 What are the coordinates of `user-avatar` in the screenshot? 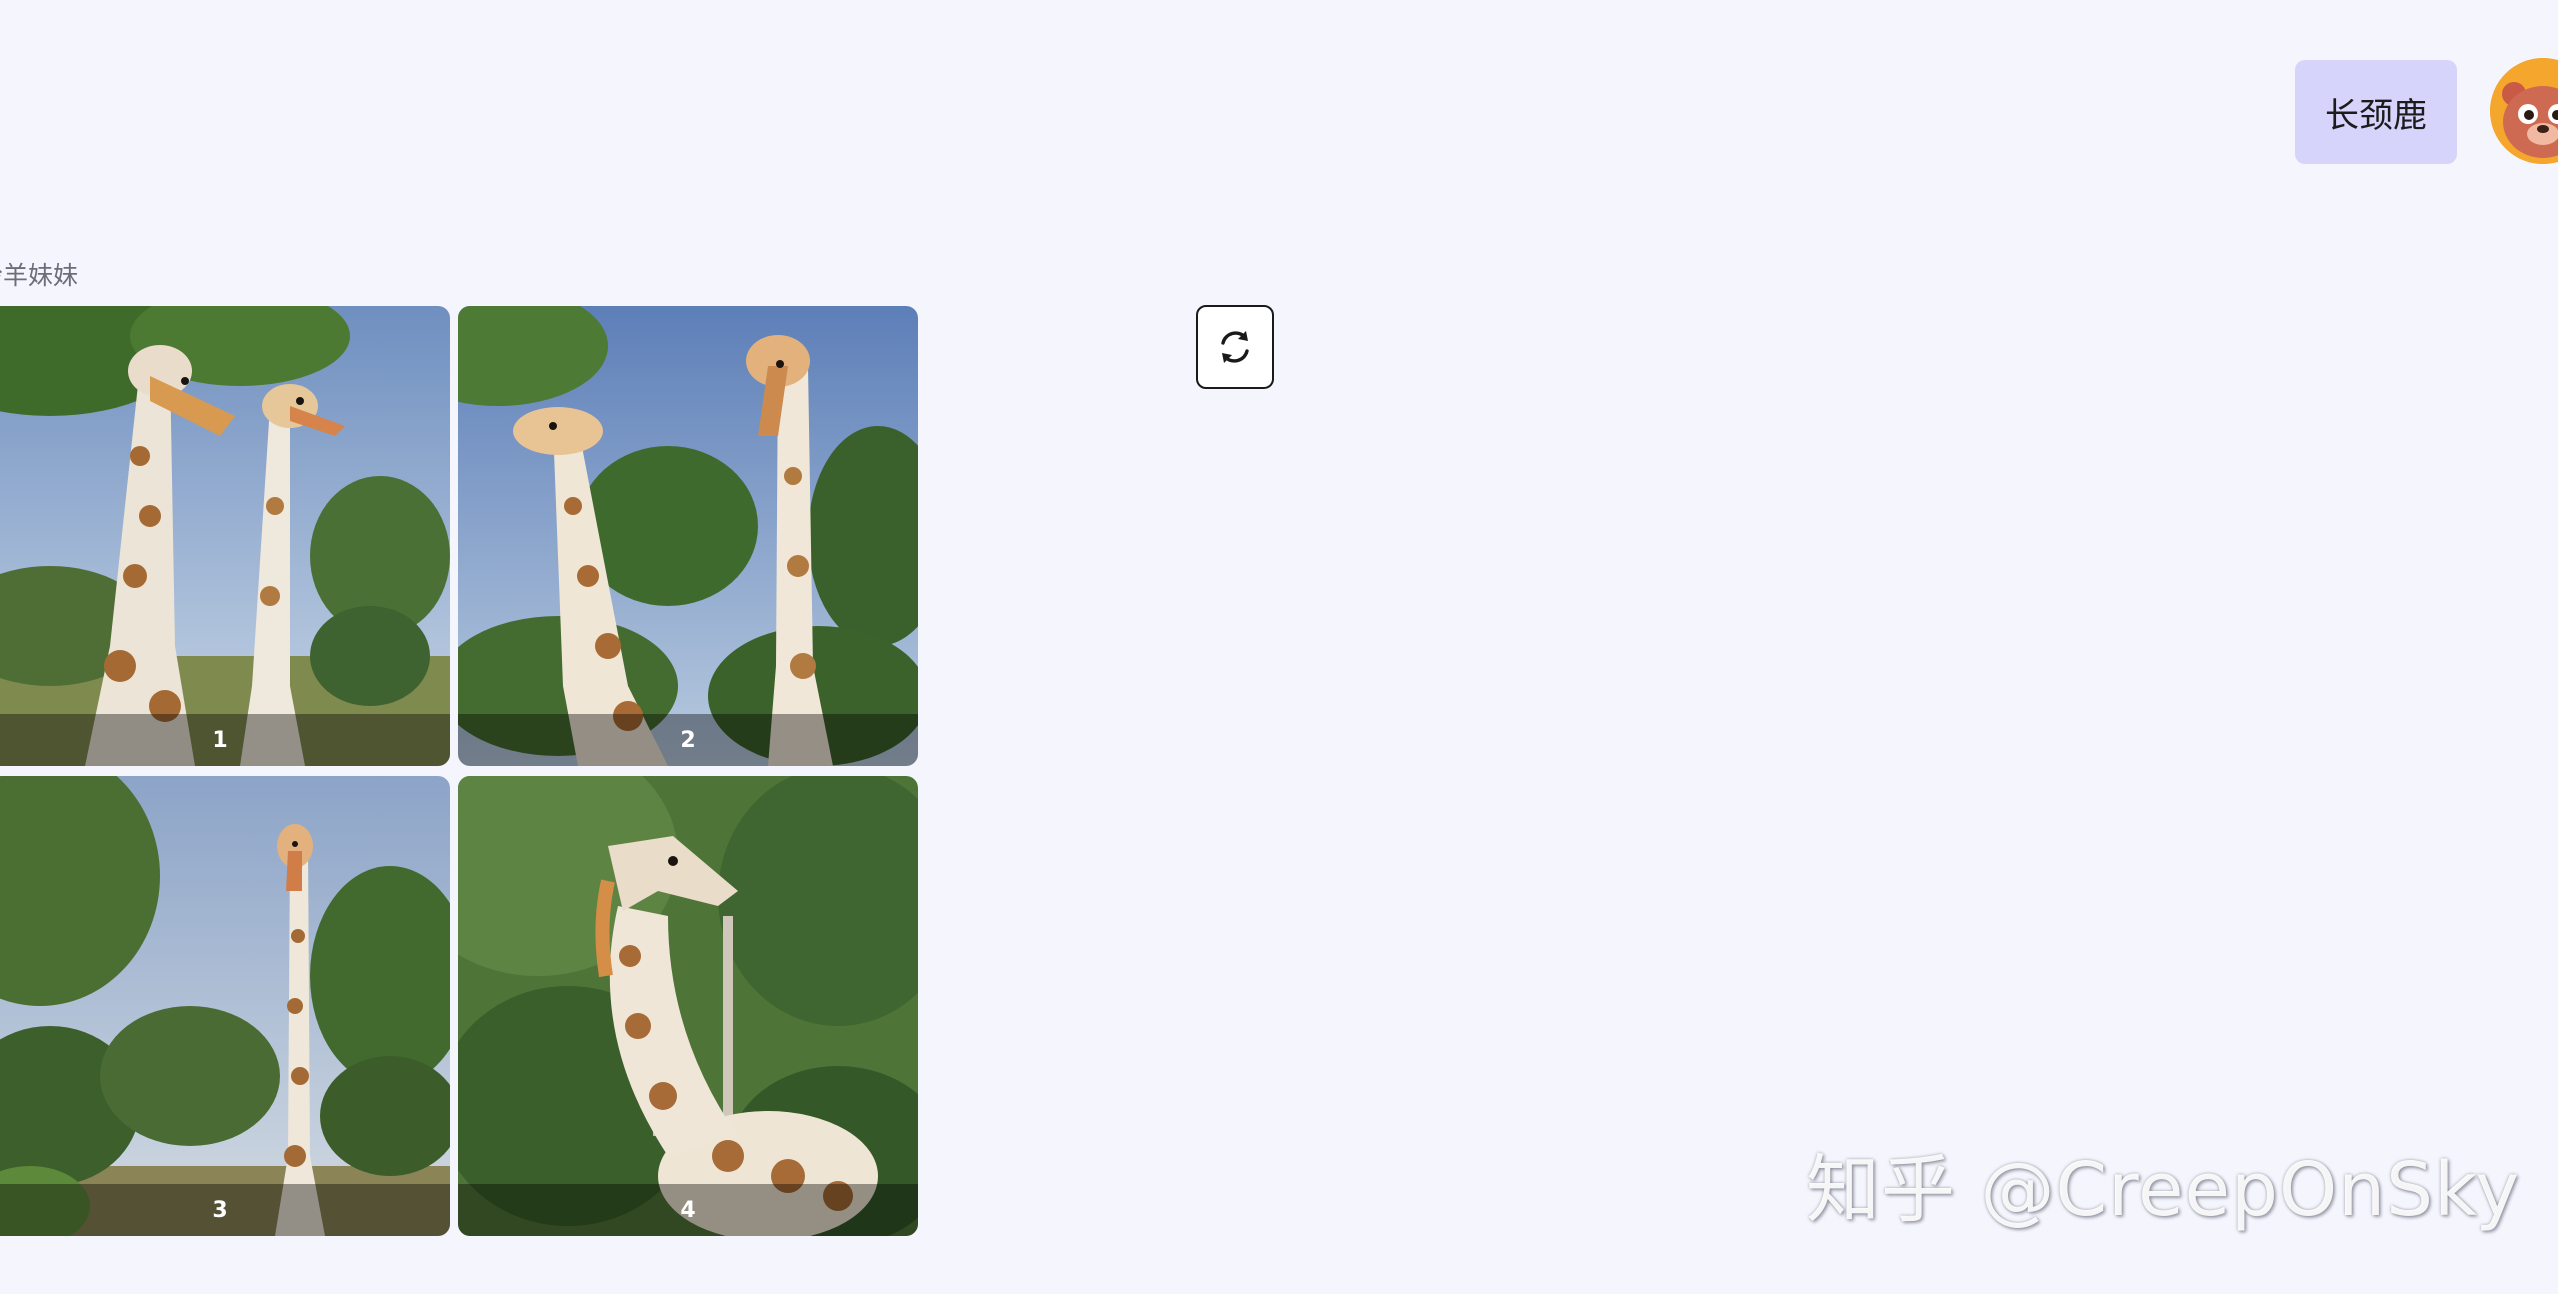 It's located at (2524, 111).